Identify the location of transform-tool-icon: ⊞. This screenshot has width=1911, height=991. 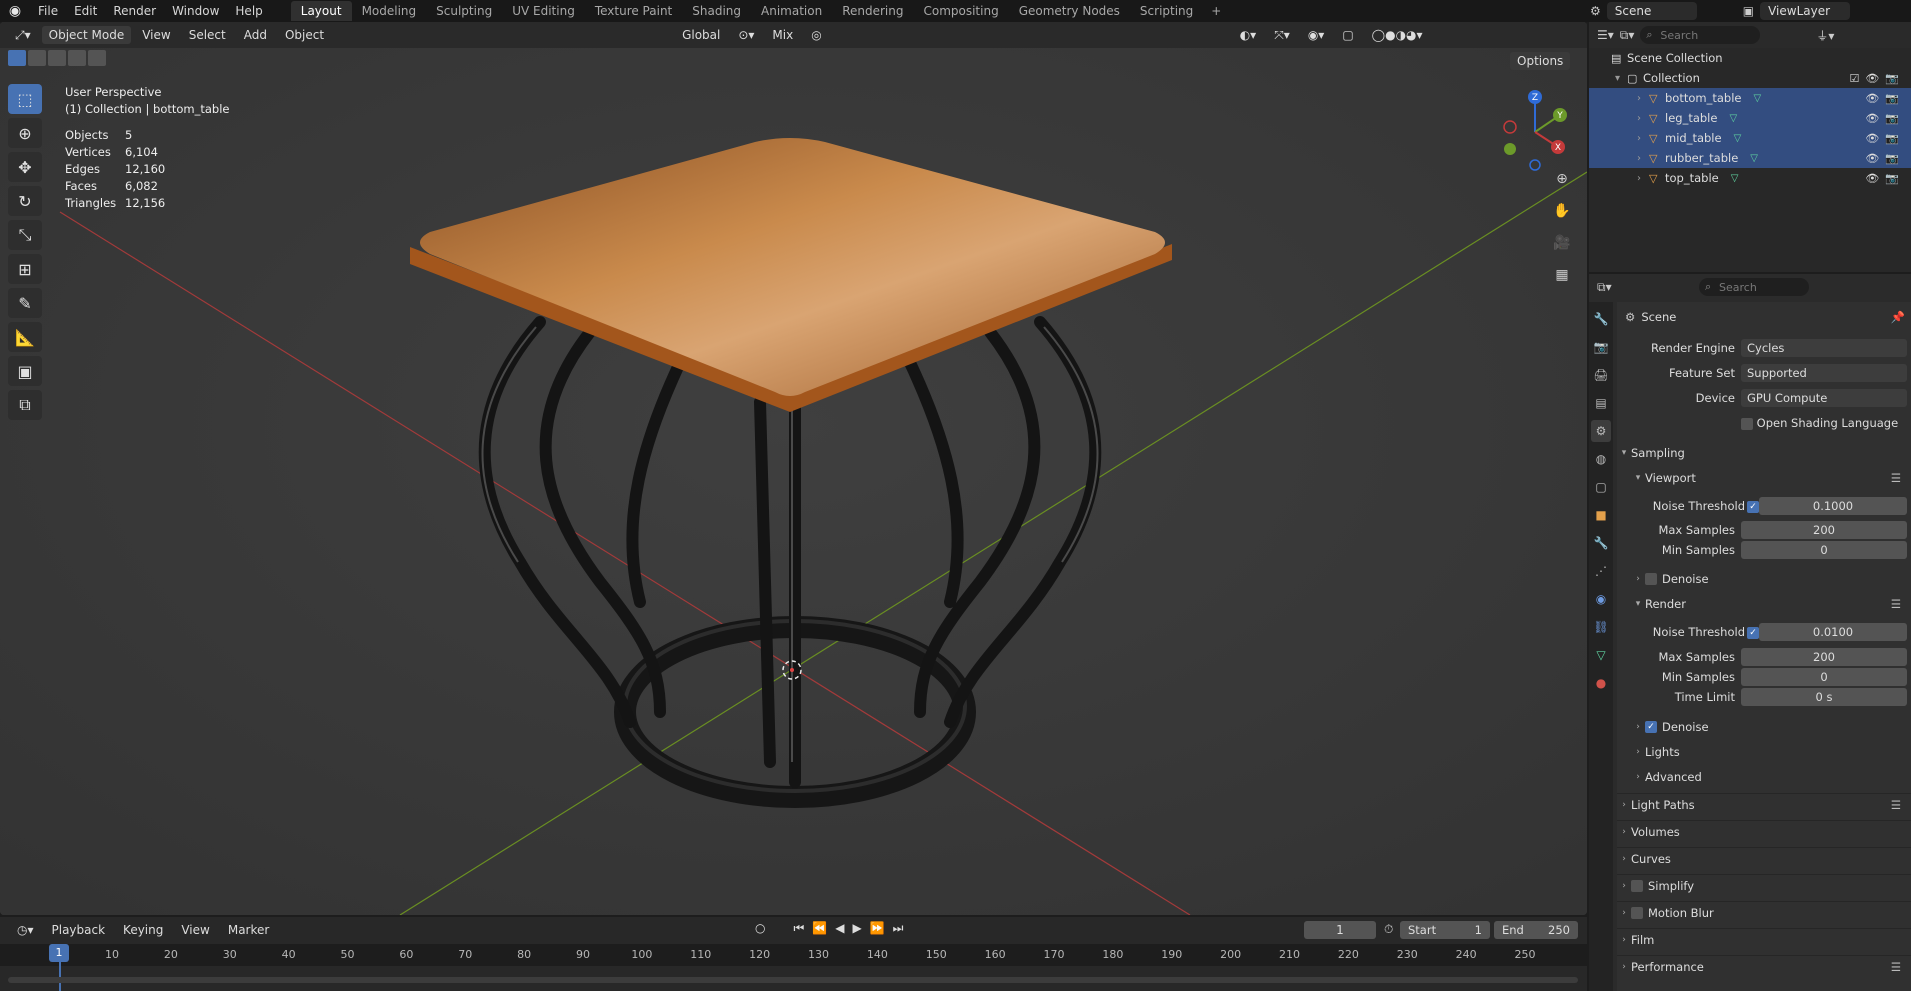
(25, 269).